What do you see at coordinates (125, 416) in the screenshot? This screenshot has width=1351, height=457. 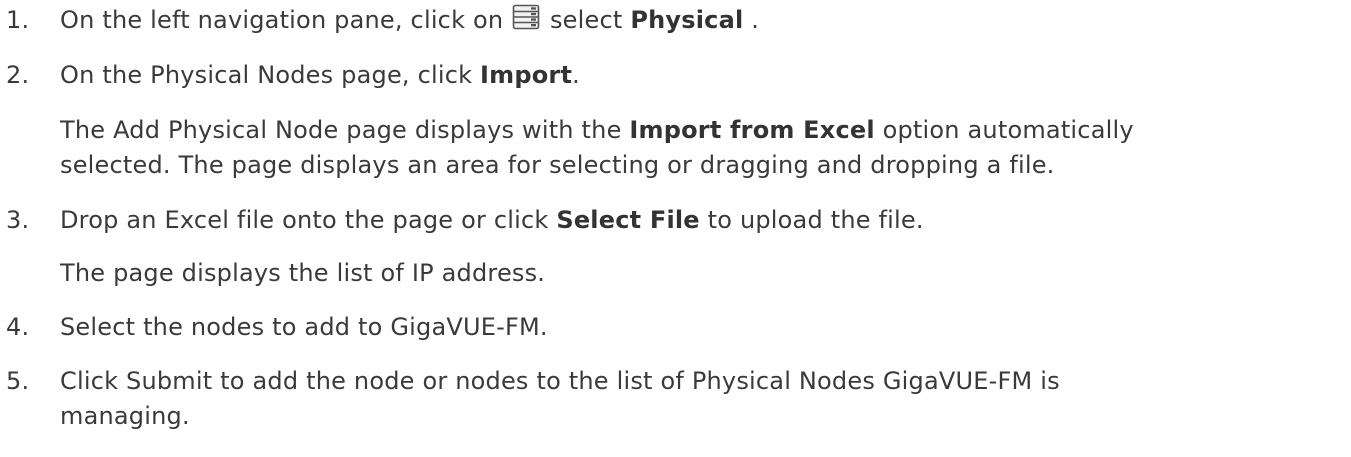 I see `step-5-text-line-2: managing.` at bounding box center [125, 416].